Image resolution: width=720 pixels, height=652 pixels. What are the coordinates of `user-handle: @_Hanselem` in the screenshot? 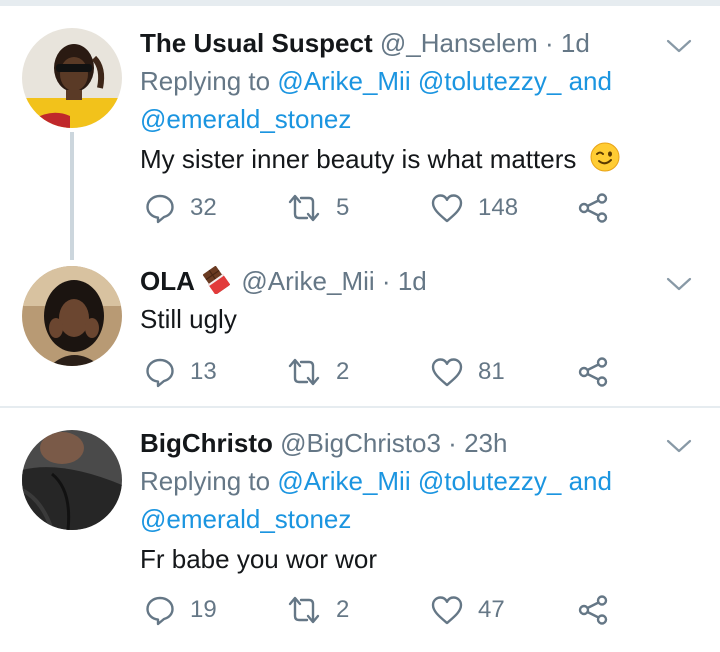 It's located at (459, 43).